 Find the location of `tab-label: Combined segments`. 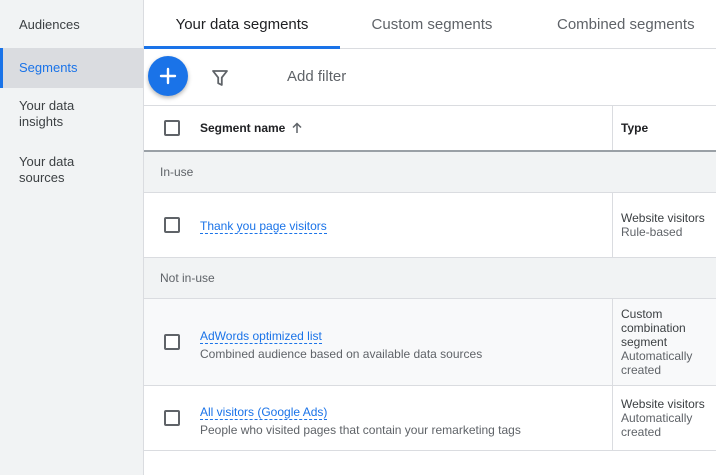

tab-label: Combined segments is located at coordinates (626, 24).